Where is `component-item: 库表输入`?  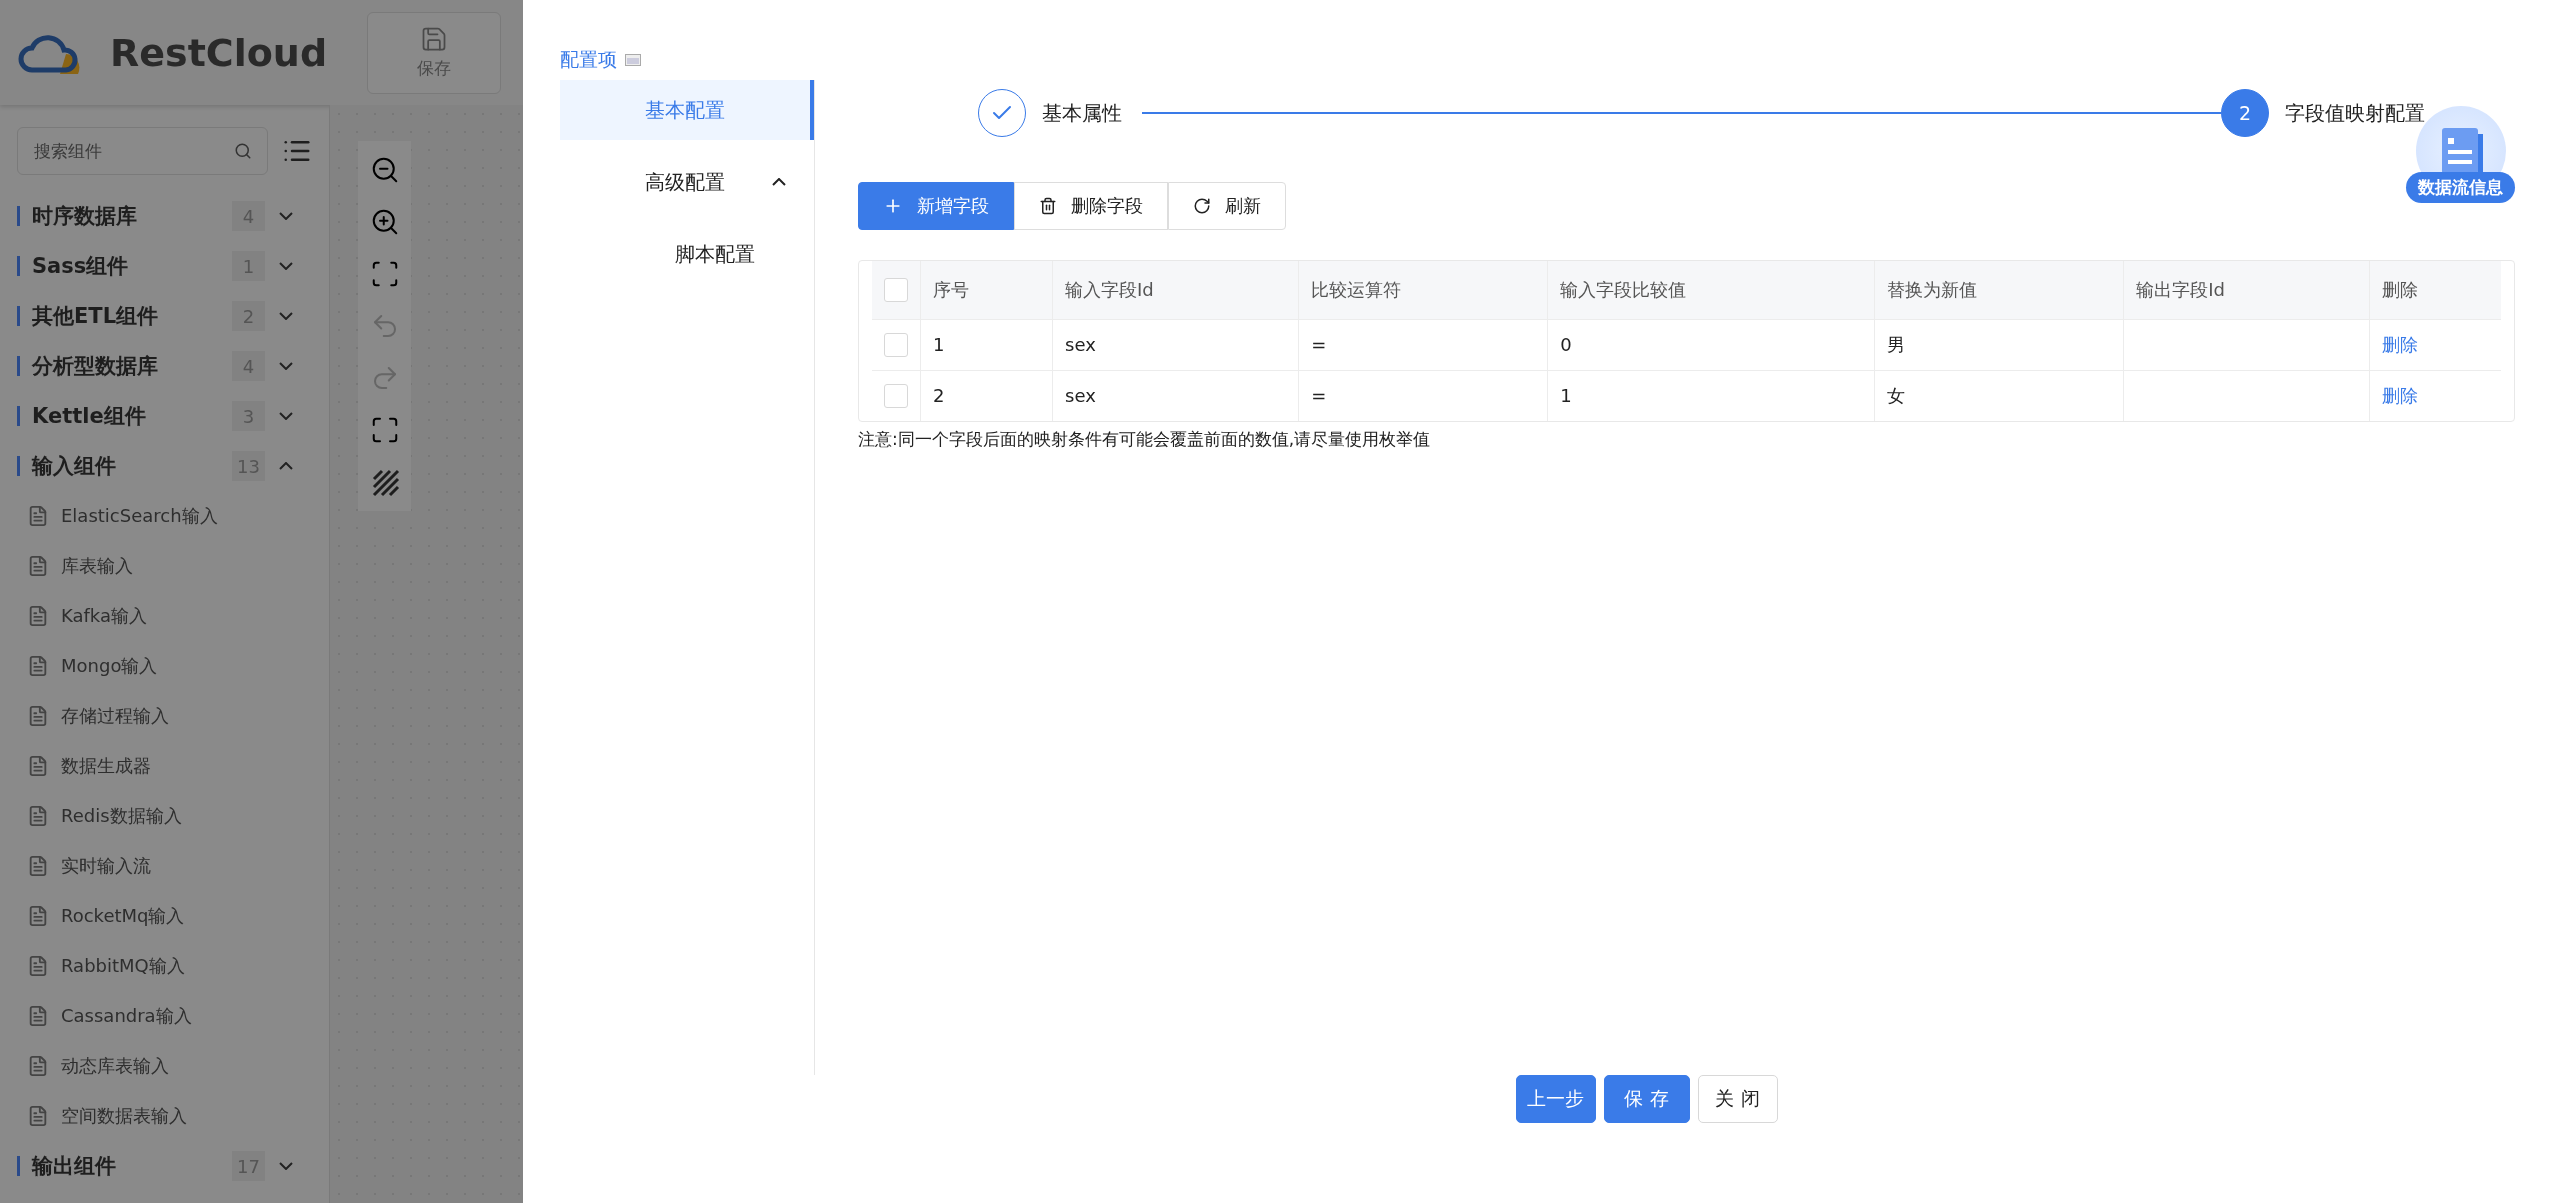
component-item: 库表输入 is located at coordinates (173, 566).